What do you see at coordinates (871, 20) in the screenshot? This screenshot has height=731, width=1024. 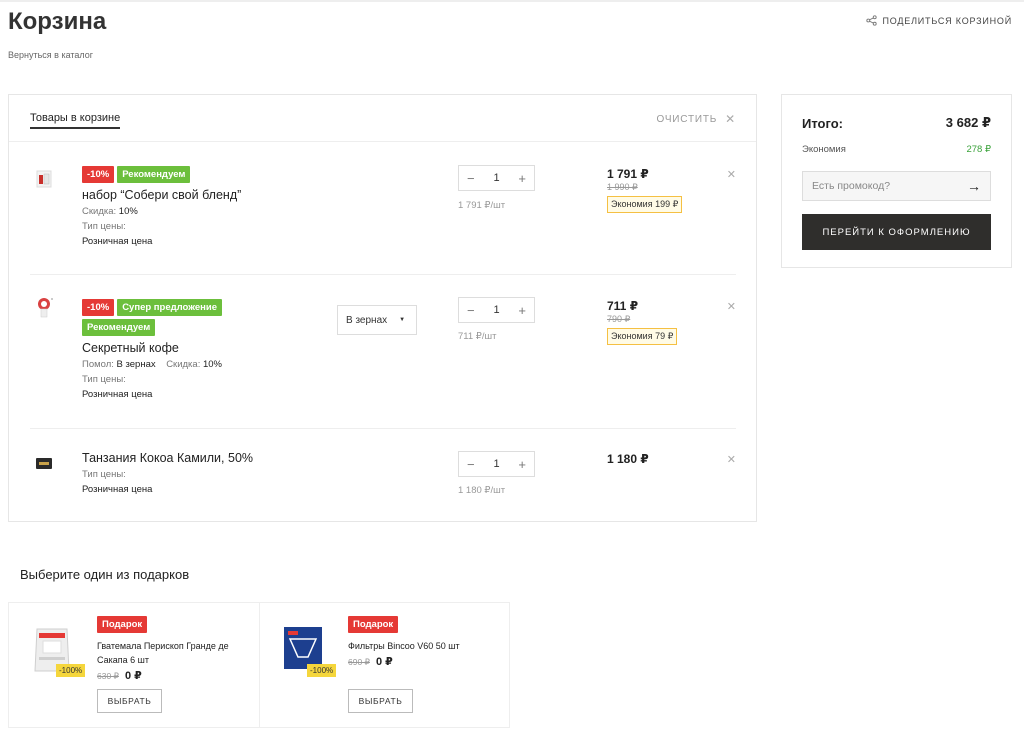 I see `share-icon` at bounding box center [871, 20].